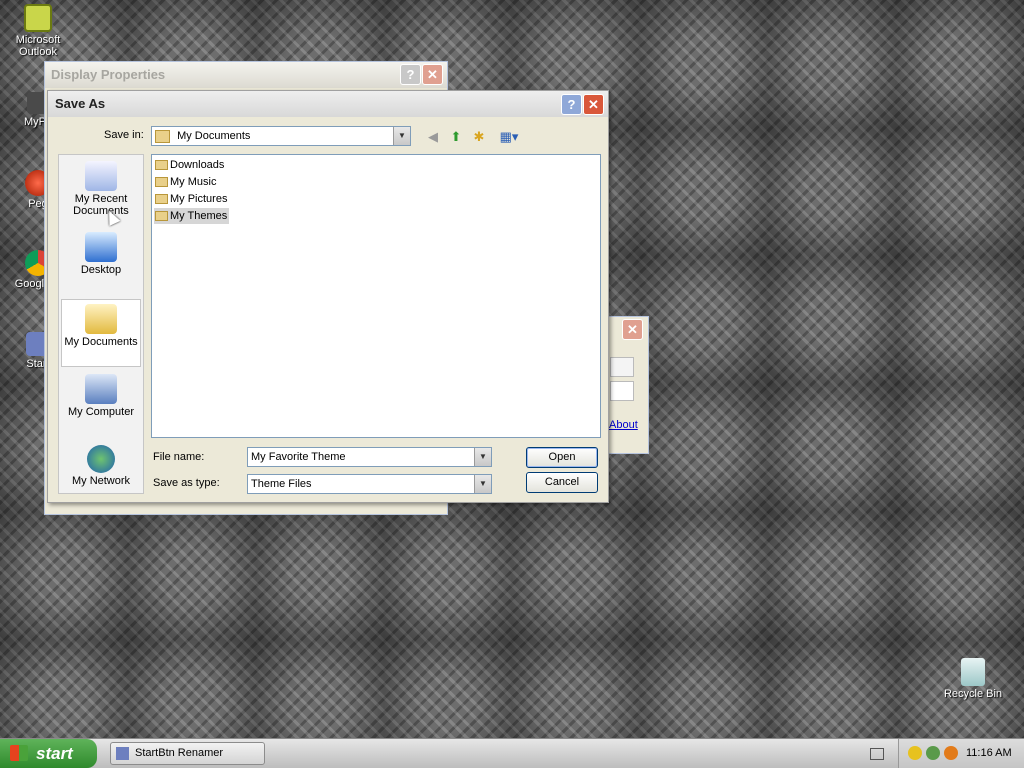 The width and height of the screenshot is (1024, 768). Describe the element at coordinates (38, 18) in the screenshot. I see `outlook-icon` at that location.